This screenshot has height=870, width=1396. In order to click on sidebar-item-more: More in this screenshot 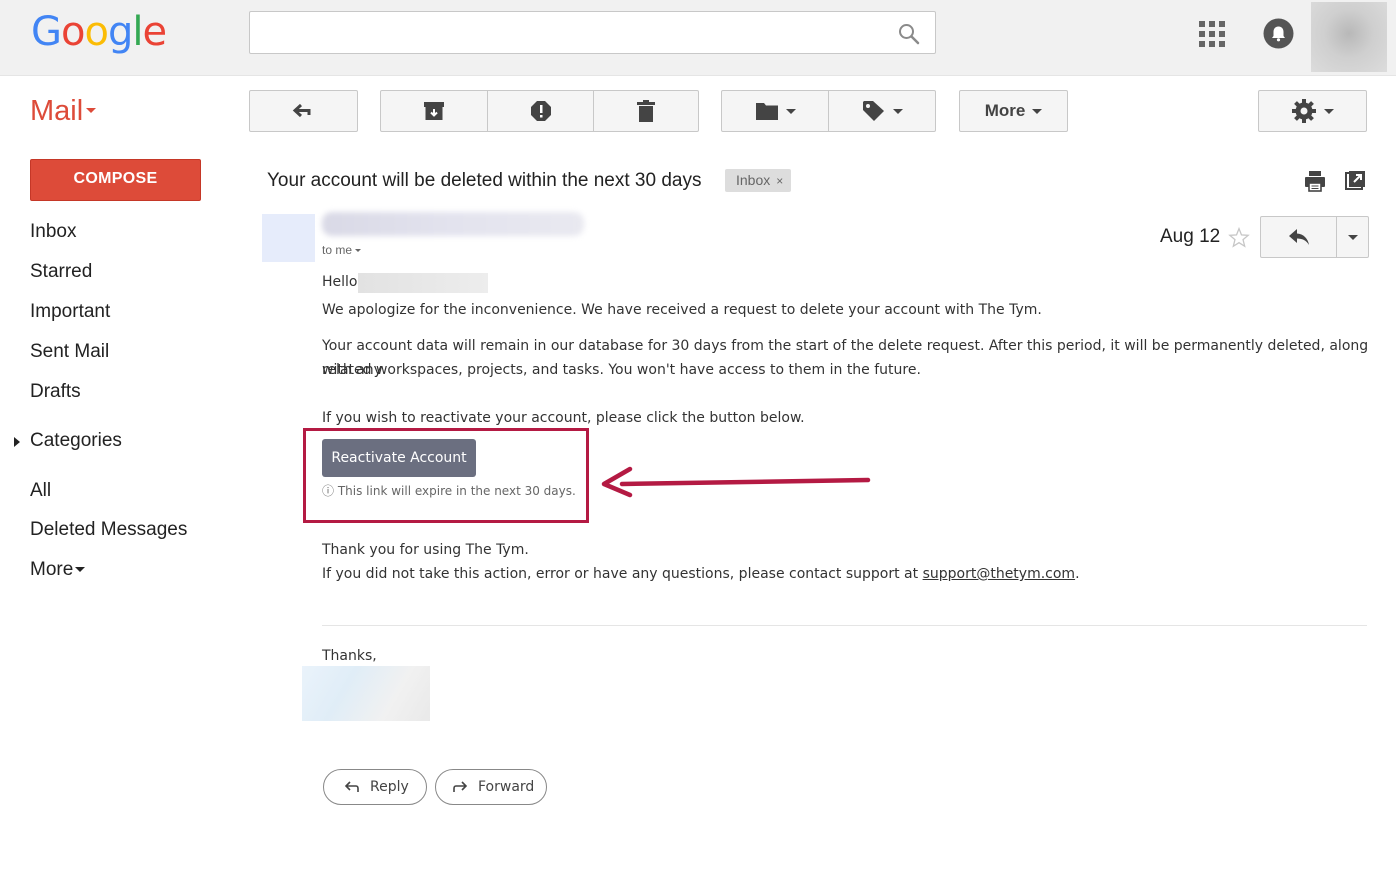, I will do `click(58, 570)`.